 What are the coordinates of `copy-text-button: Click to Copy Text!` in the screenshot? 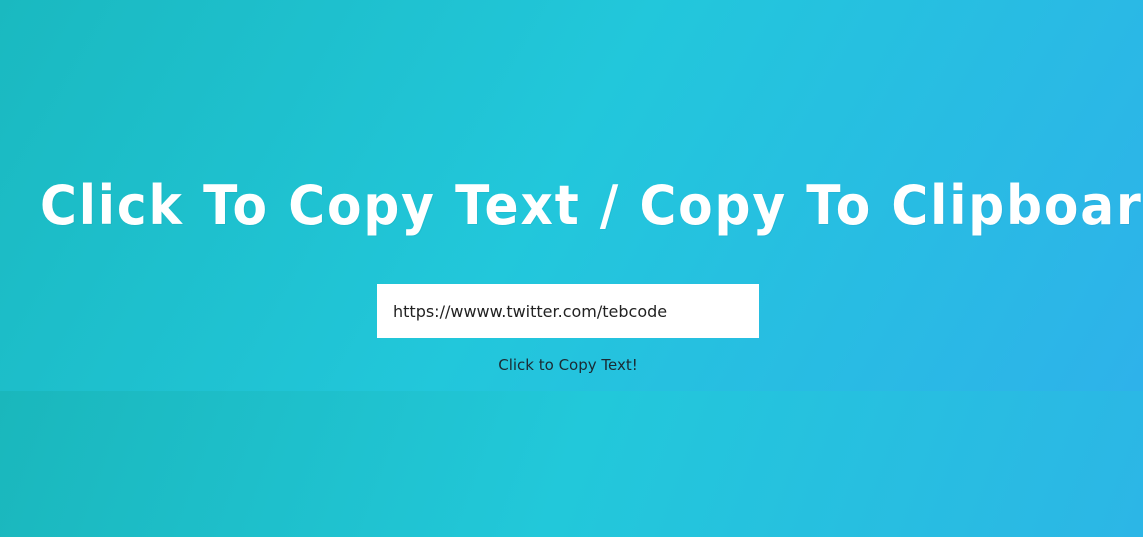 It's located at (568, 365).